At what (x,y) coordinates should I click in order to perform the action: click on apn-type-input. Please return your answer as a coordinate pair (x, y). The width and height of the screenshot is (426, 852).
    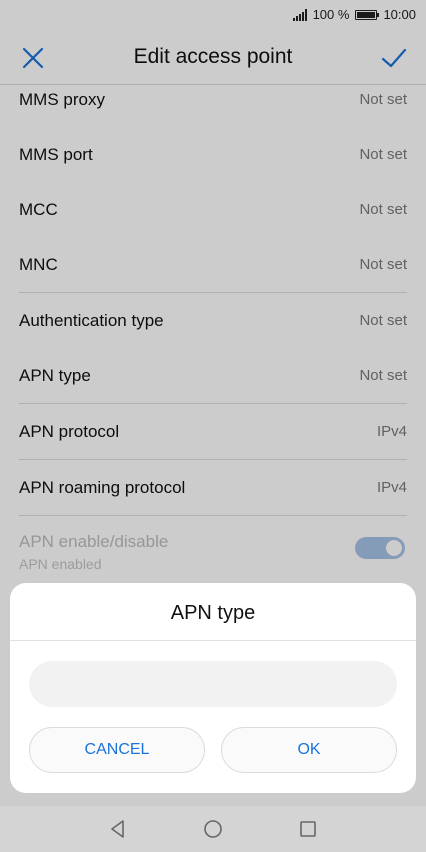
    Looking at the image, I should click on (213, 684).